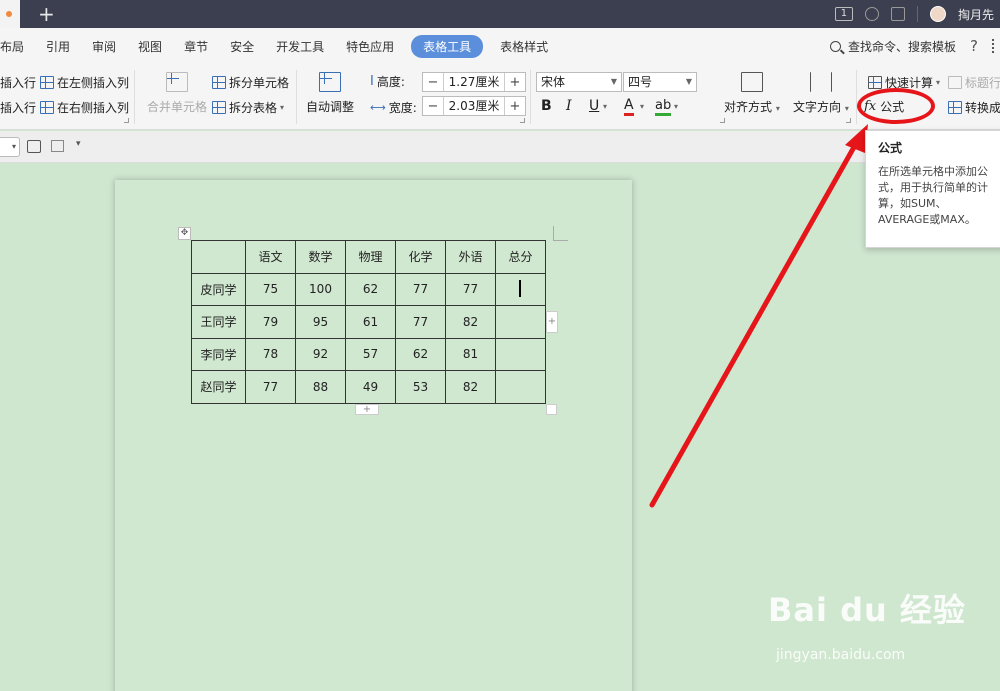 This screenshot has width=1000, height=691. Describe the element at coordinates (890, 148) in the screenshot. I see `tooltip-title: 公式` at that location.